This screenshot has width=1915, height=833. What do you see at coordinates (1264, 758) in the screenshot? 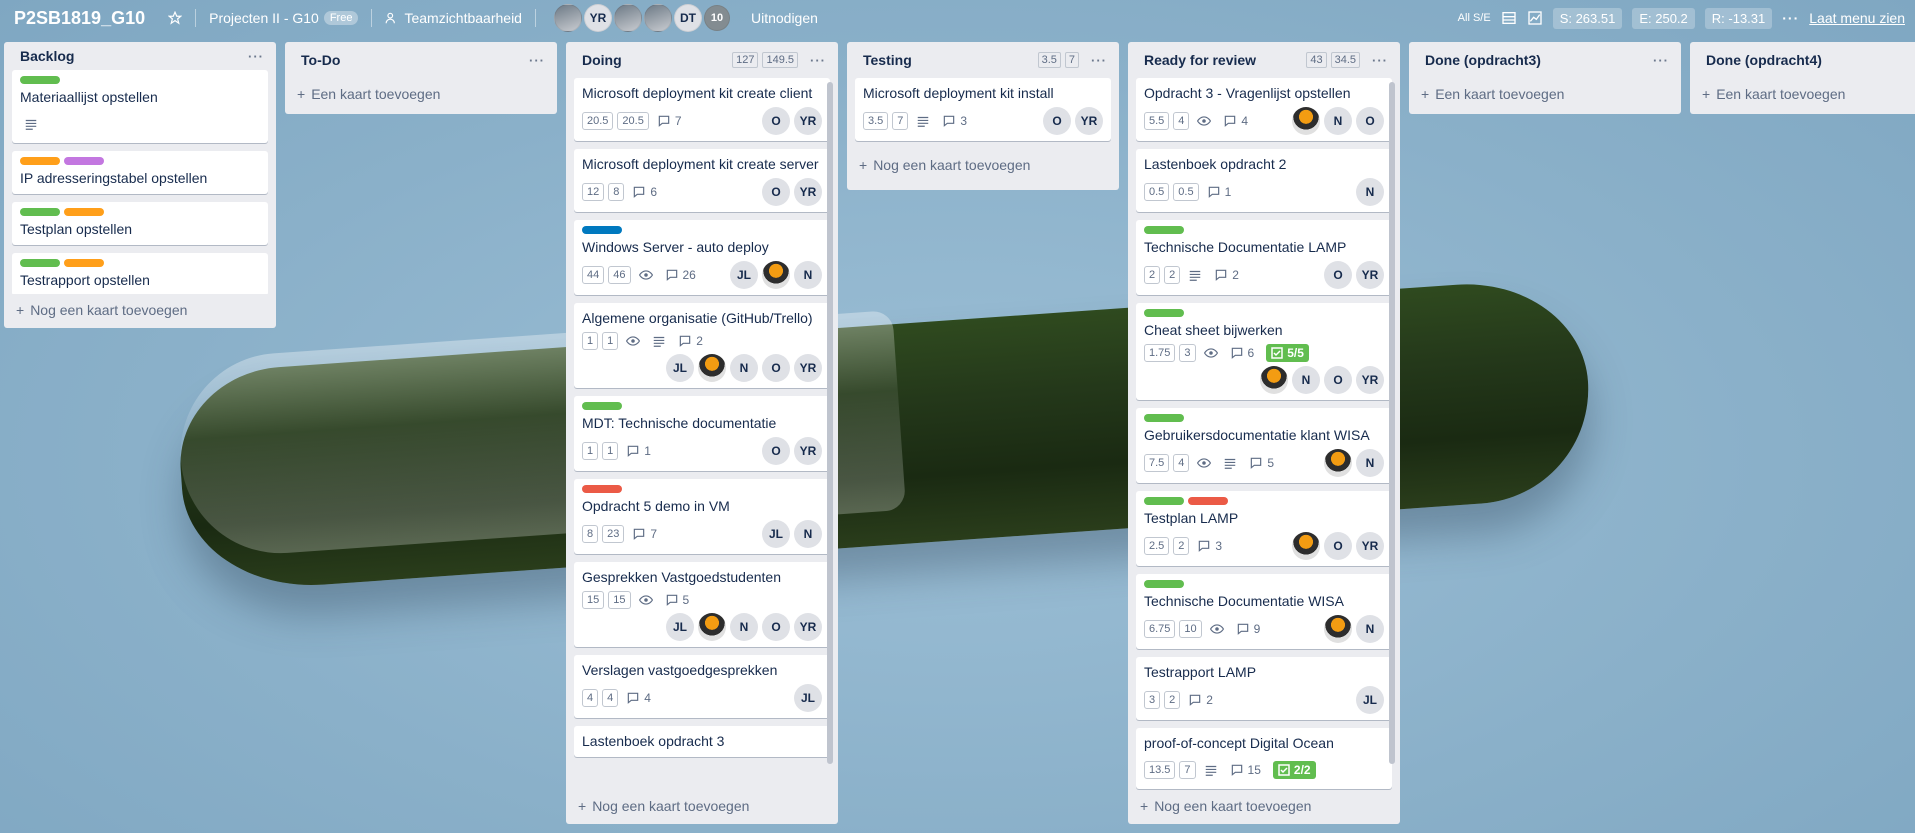
I see `card: proof-of-concept Digital Ocean 13.5 7 15 2/2` at bounding box center [1264, 758].